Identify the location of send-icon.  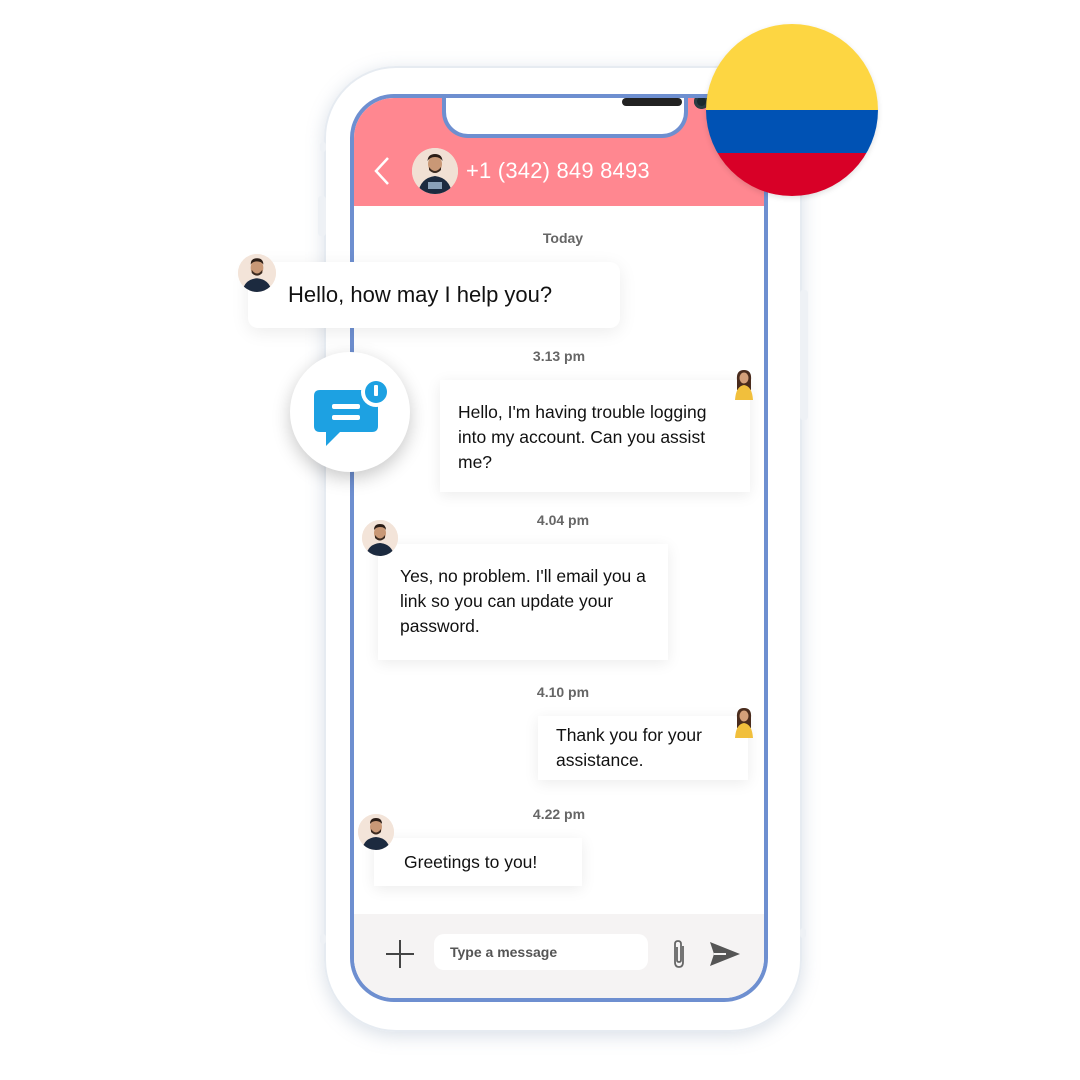
(725, 954).